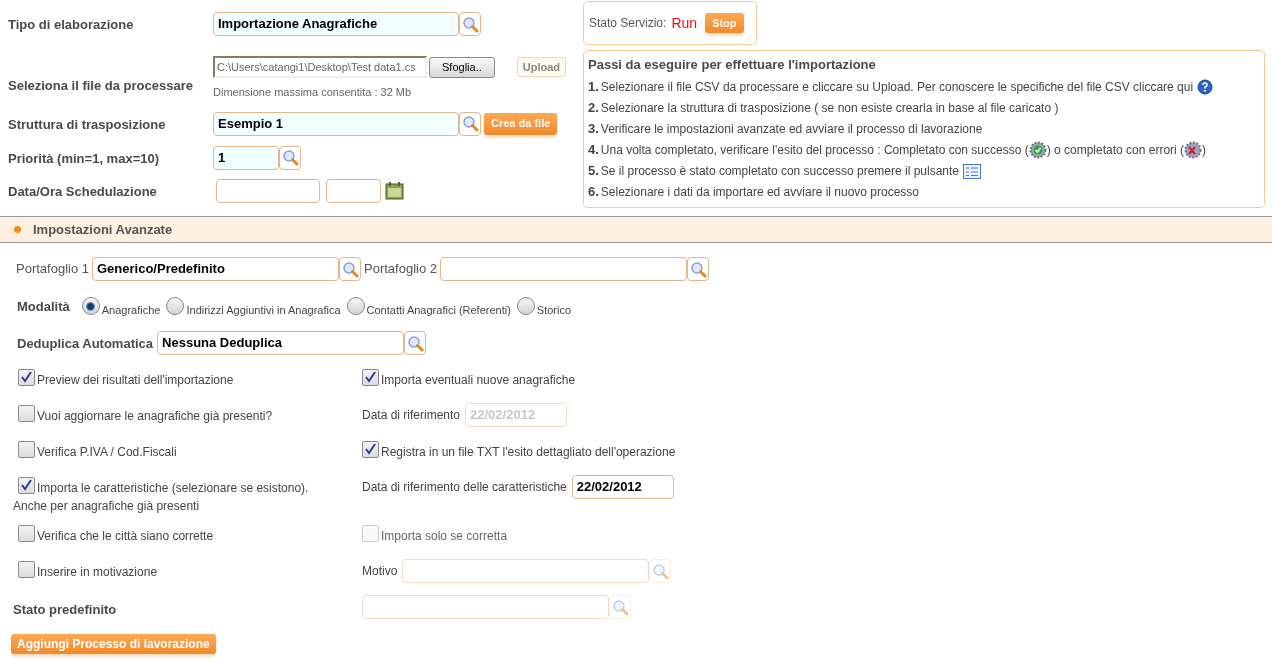 The width and height of the screenshot is (1272, 660). Describe the element at coordinates (85, 343) in the screenshot. I see `field-label: Deduplica Automatica` at that location.